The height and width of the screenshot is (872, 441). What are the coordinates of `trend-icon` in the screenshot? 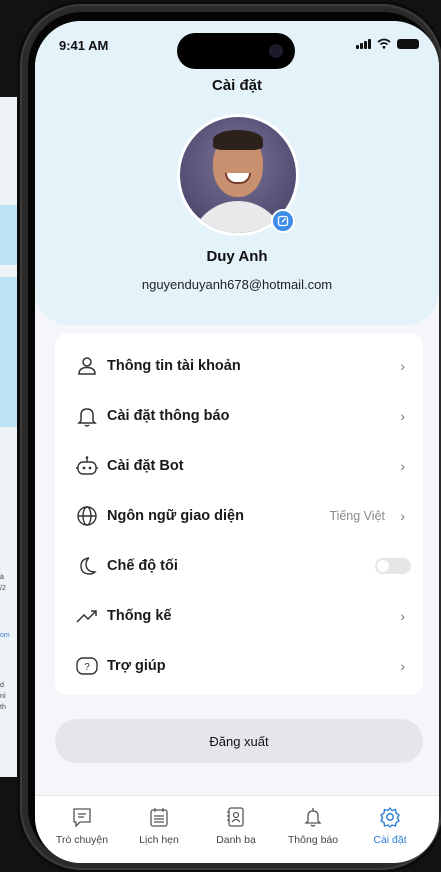 It's located at (87, 616).